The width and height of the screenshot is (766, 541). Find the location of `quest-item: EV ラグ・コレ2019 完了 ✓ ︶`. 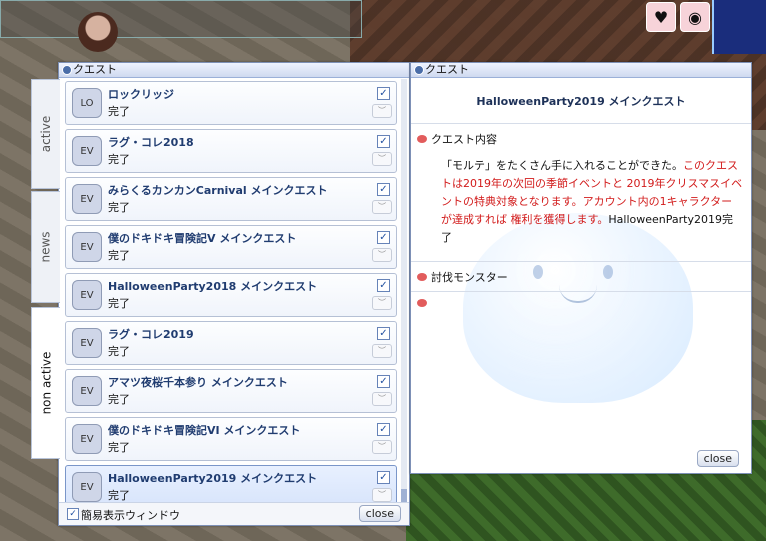

quest-item: EV ラグ・コレ2019 完了 ✓ ︶ is located at coordinates (231, 343).